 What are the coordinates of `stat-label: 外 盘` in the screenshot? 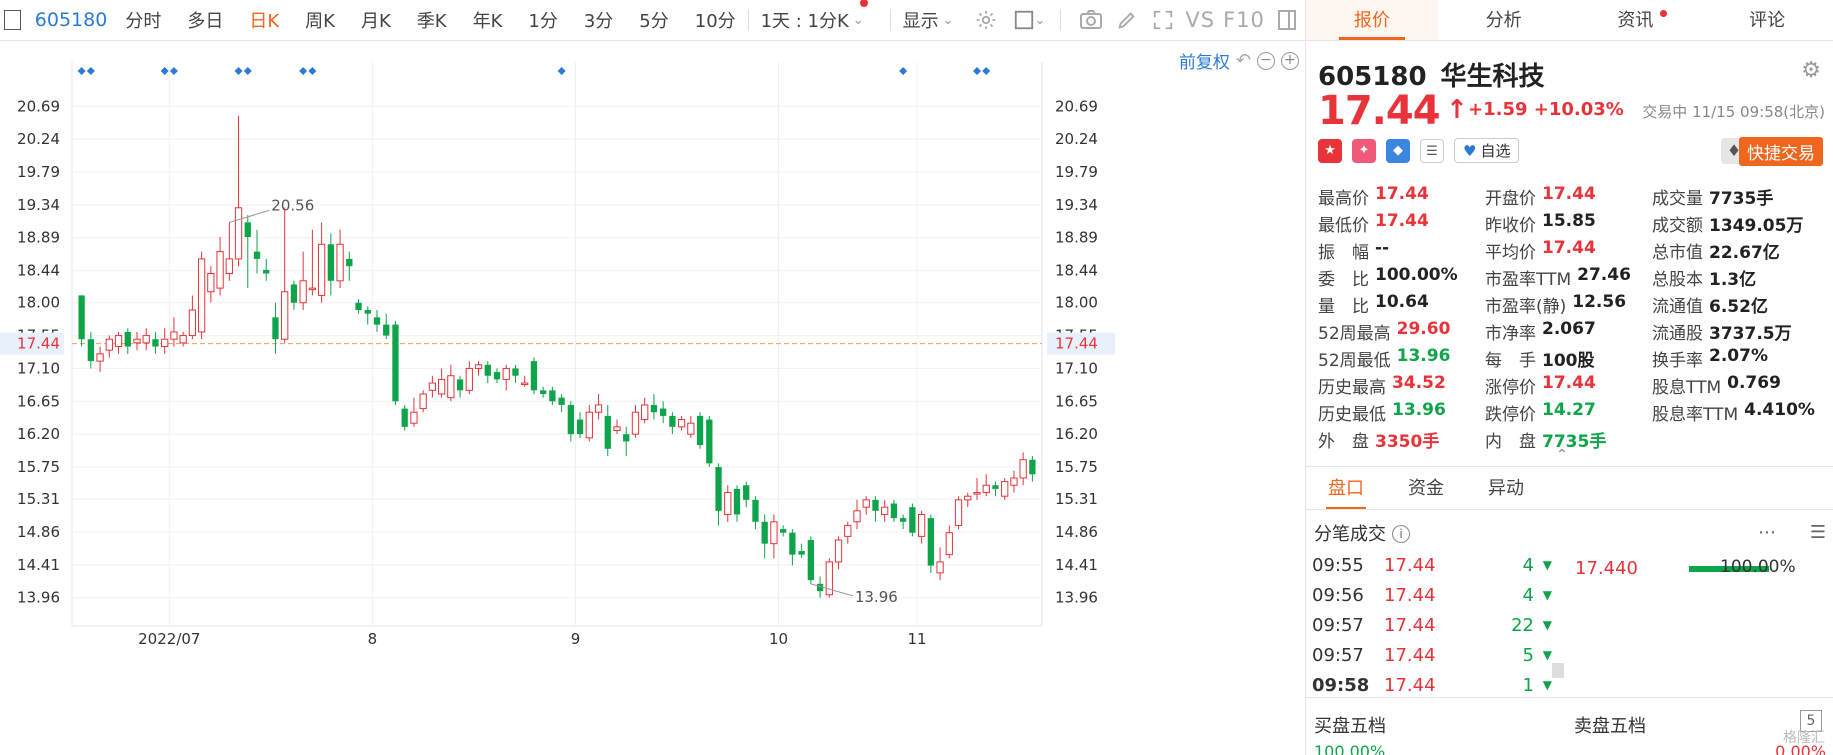 It's located at (1343, 442).